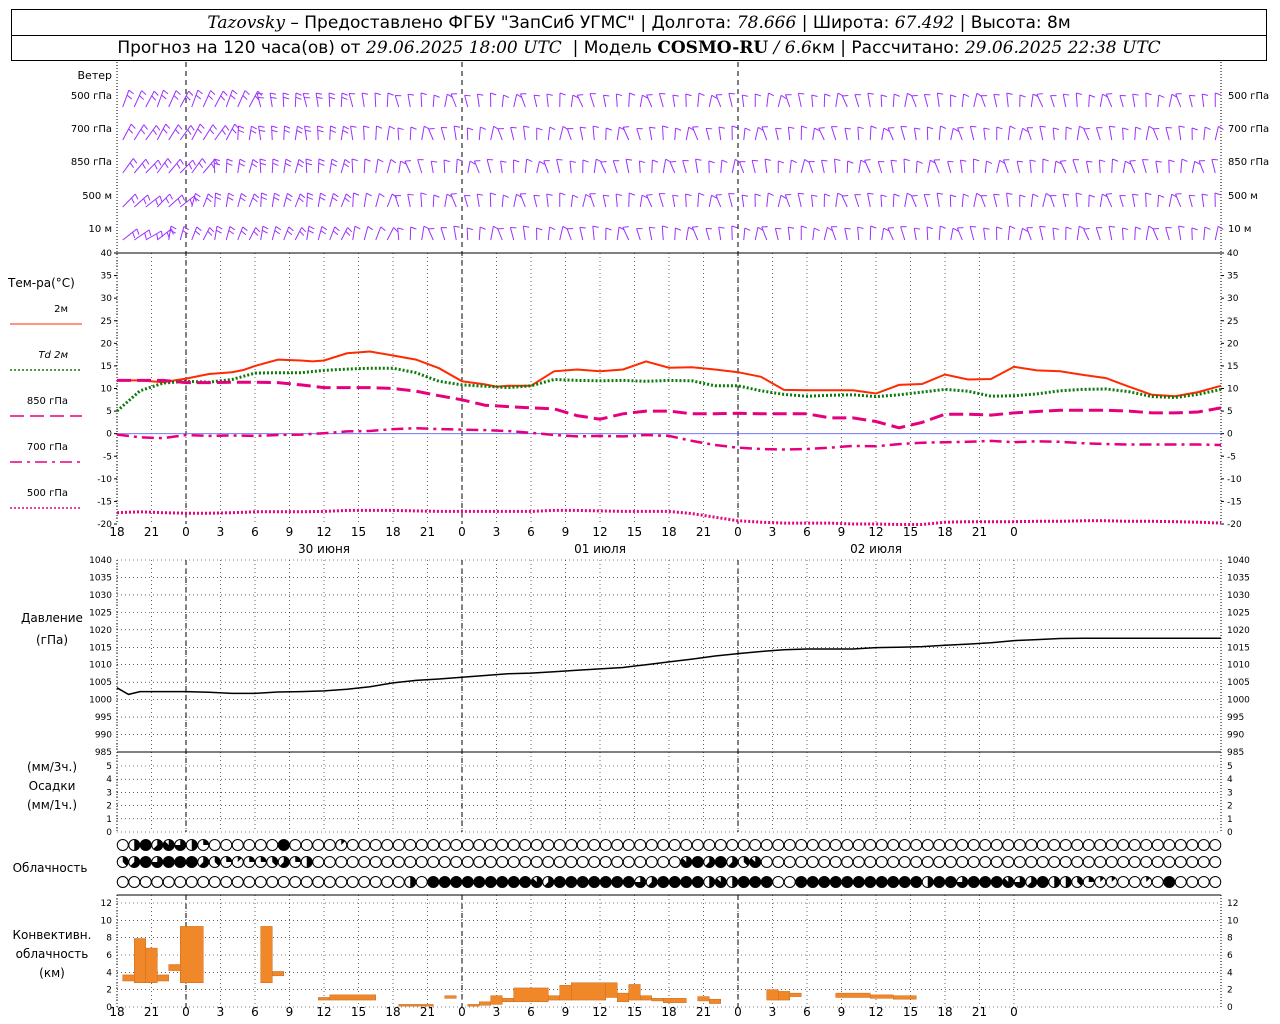 The height and width of the screenshot is (1024, 1280). Describe the element at coordinates (100, 683) in the screenshot. I see `pres-y-tick-left: 1005` at that location.